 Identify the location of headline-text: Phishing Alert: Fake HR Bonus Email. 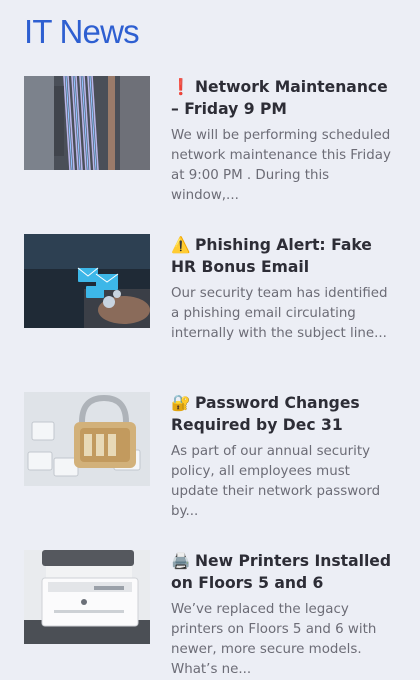
(271, 256).